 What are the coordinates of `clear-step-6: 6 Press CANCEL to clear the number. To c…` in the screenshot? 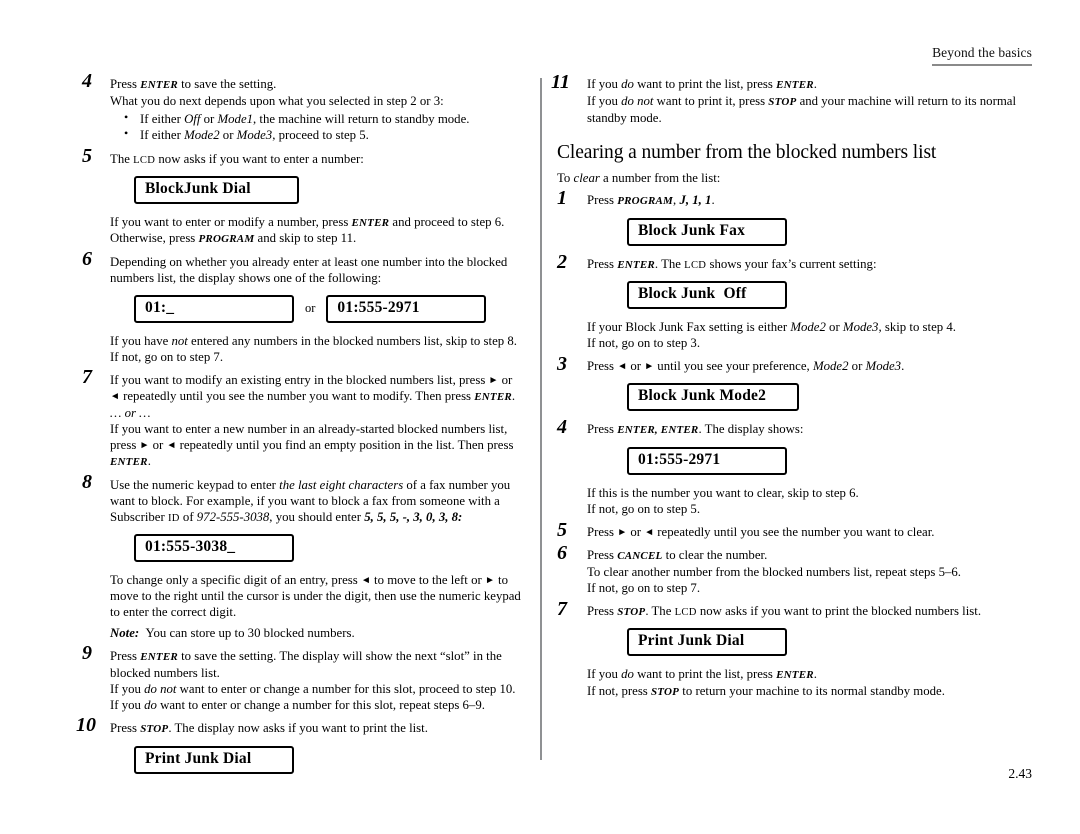 It's located at (790, 569).